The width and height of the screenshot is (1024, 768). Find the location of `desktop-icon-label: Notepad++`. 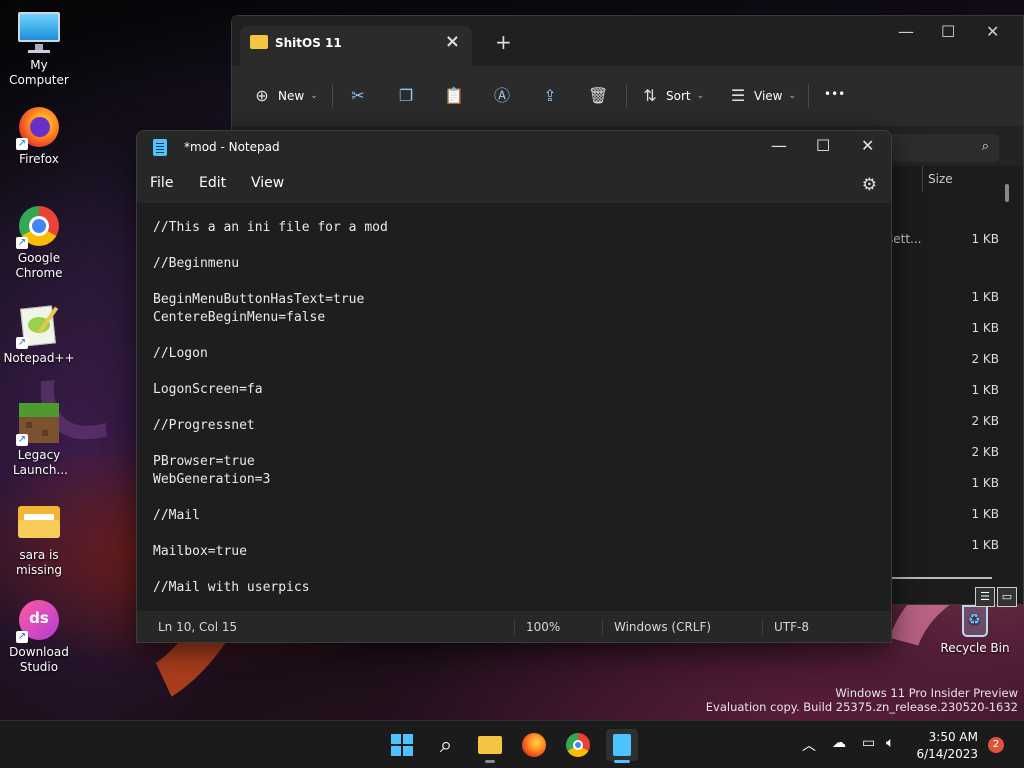

desktop-icon-label: Notepad++ is located at coordinates (39, 358).